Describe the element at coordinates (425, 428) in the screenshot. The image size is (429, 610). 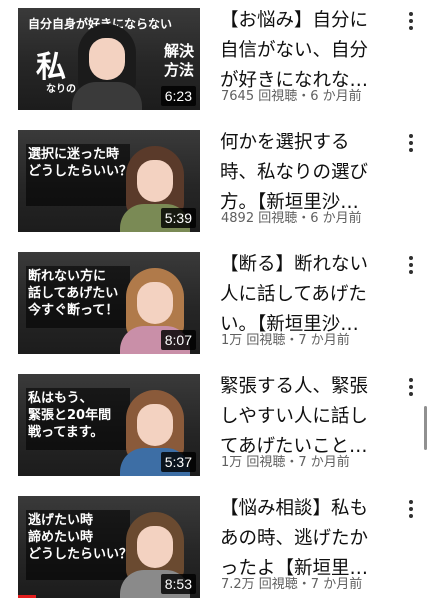
I see `scrollbar` at that location.